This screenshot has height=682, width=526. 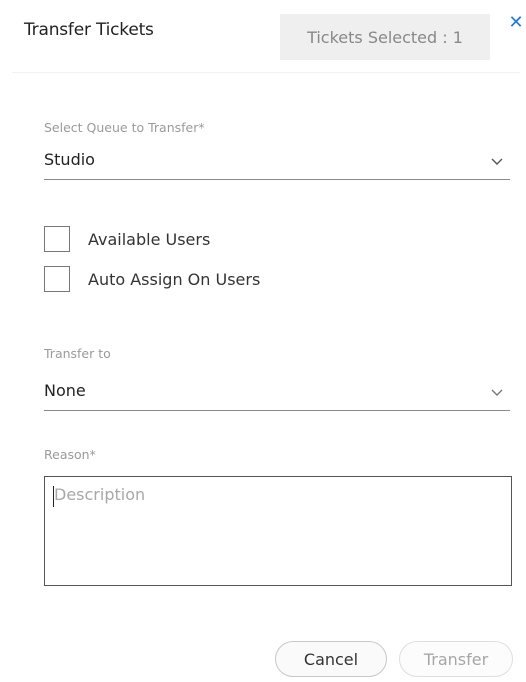 I want to click on reason-label: Reason*, so click(x=70, y=454).